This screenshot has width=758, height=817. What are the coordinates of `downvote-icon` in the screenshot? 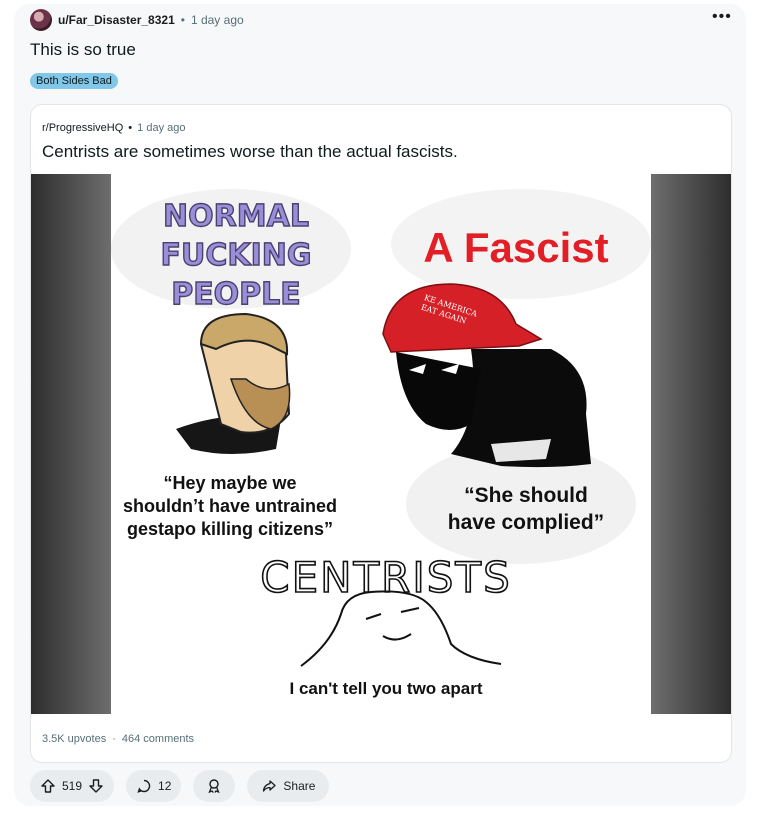 It's located at (96, 786).